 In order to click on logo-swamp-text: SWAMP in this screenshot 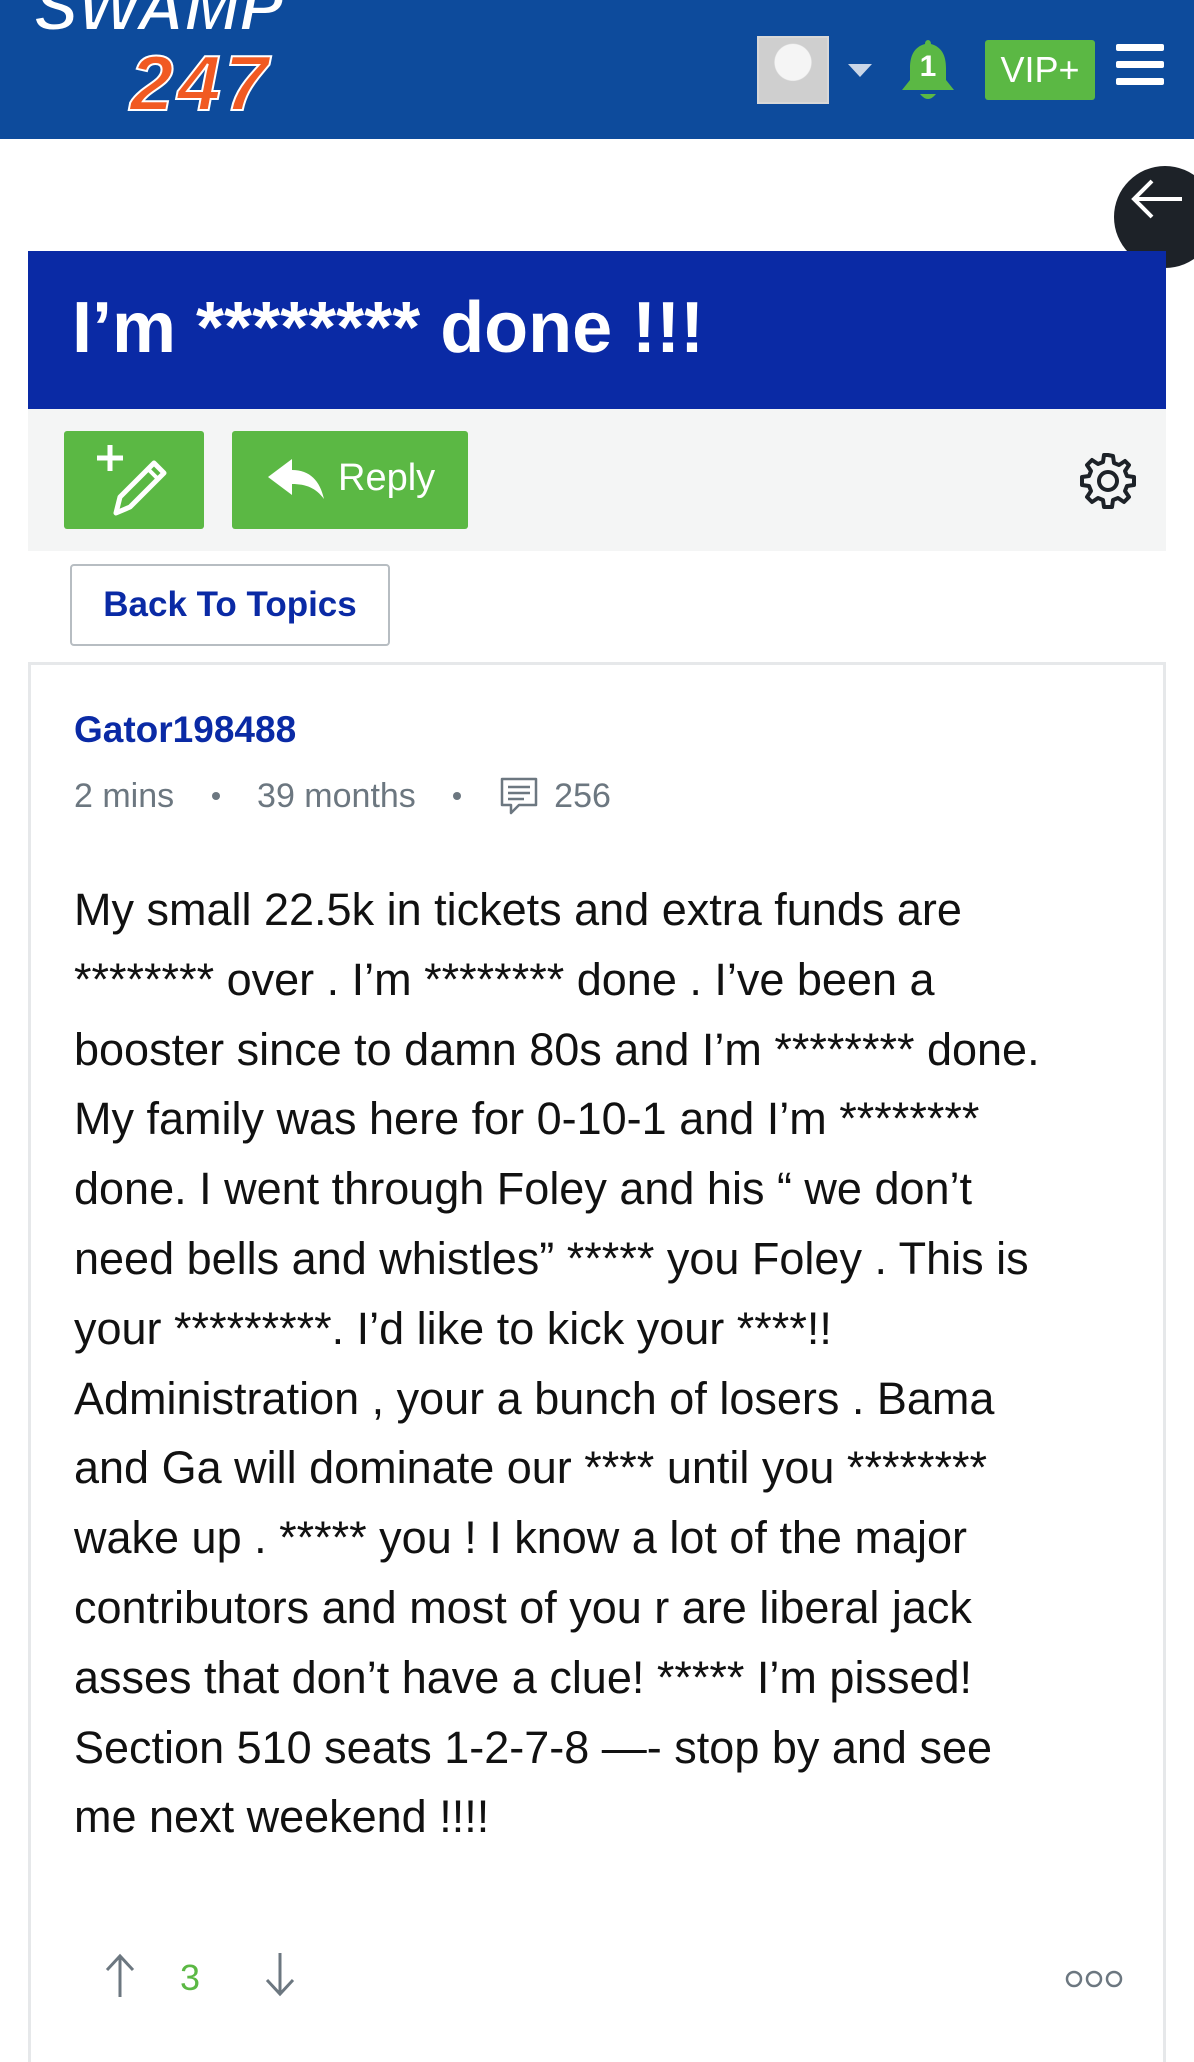, I will do `click(159, 22)`.